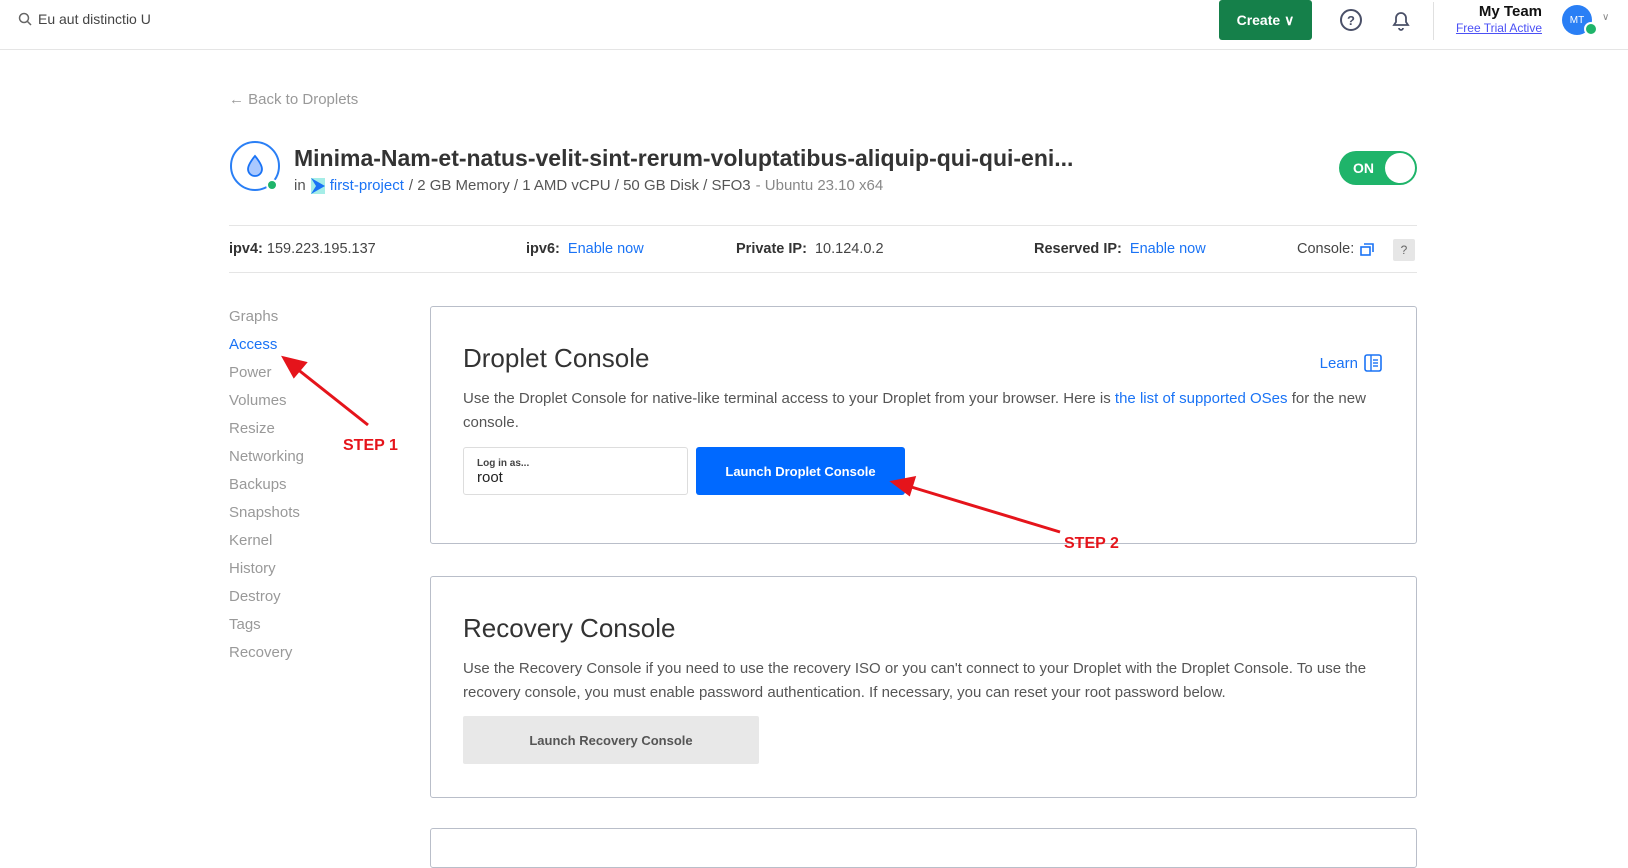 This screenshot has width=1628, height=868. What do you see at coordinates (671, 444) in the screenshot?
I see `annotation-arrows` at bounding box center [671, 444].